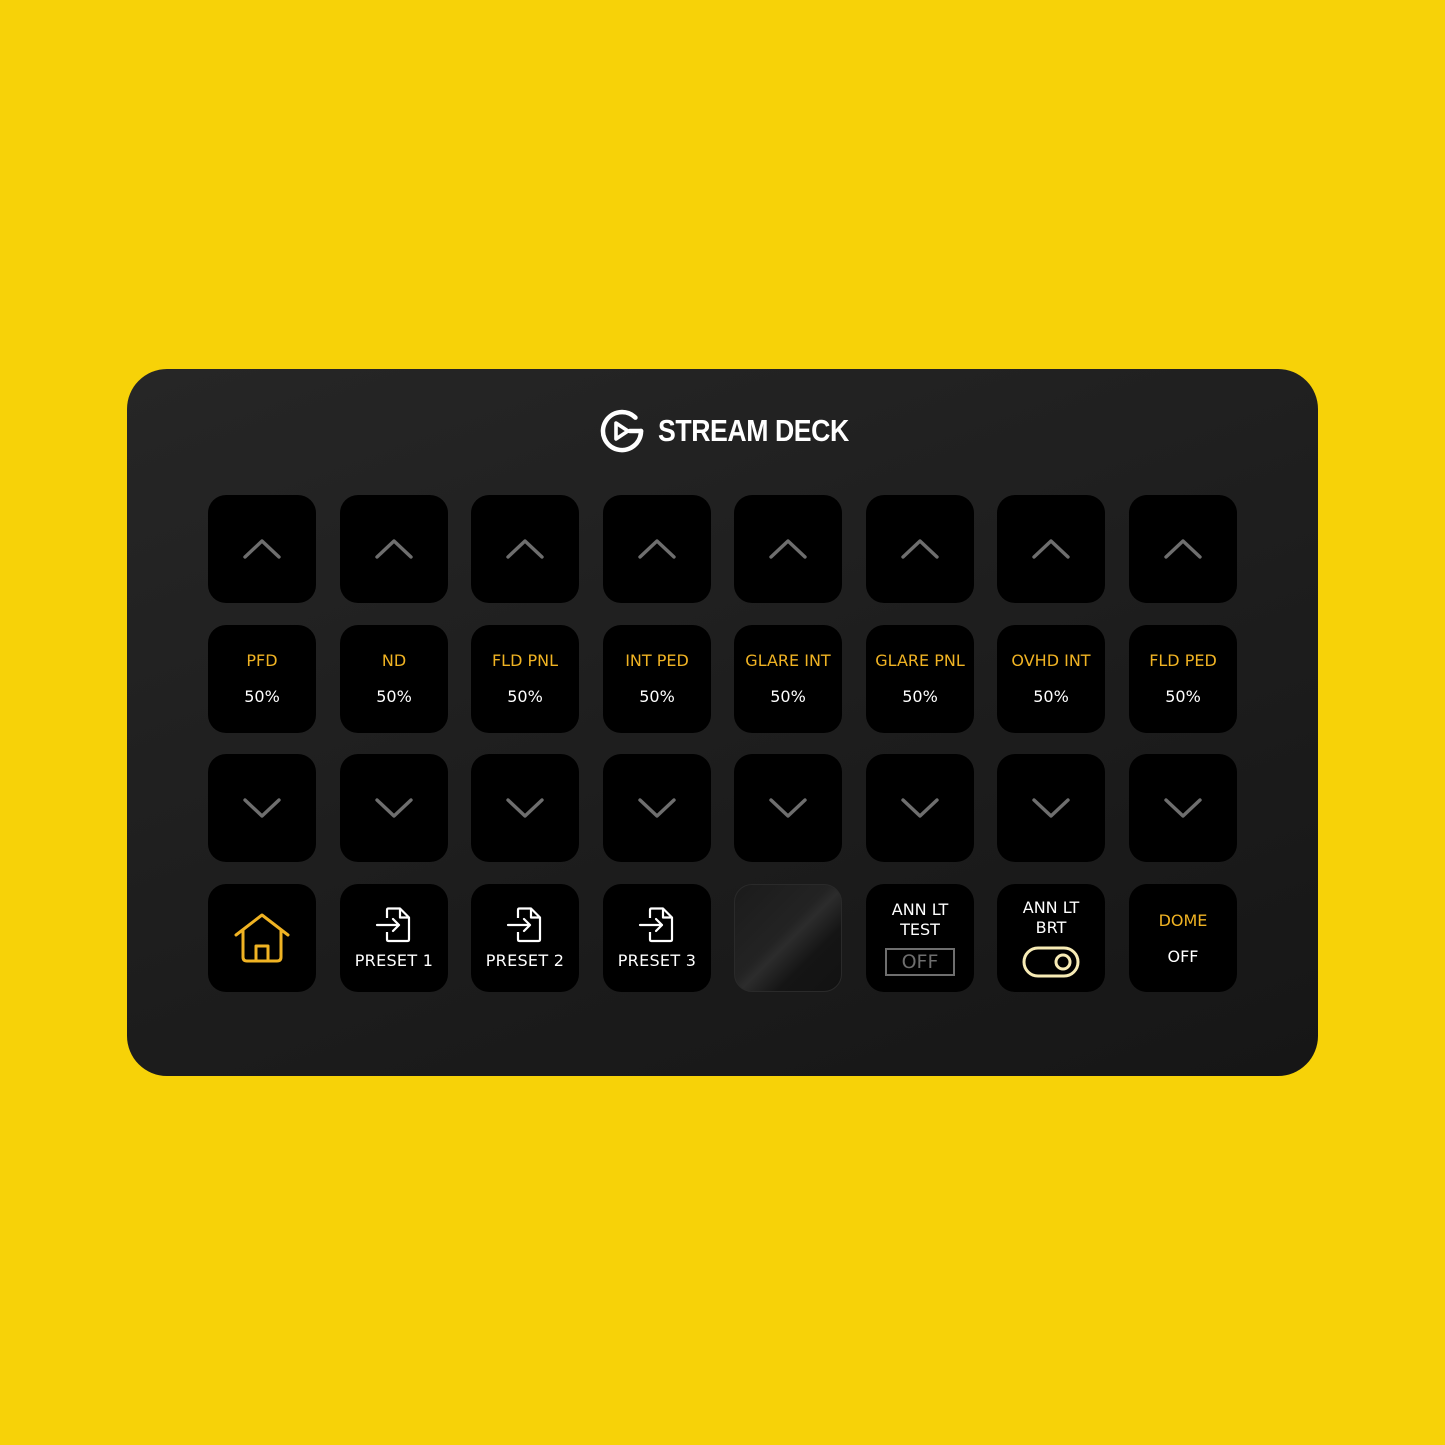  What do you see at coordinates (753, 430) in the screenshot?
I see `brand-name: STREAM DECK` at bounding box center [753, 430].